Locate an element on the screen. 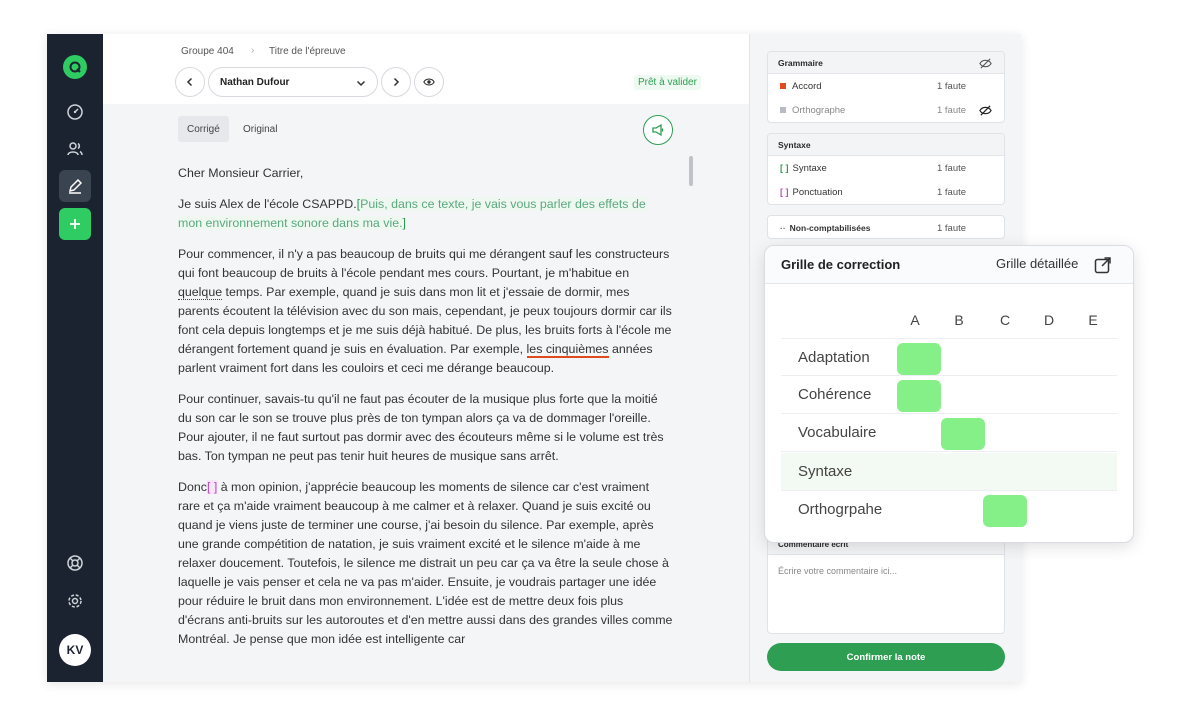 The height and width of the screenshot is (724, 1180). dashboard-icon is located at coordinates (75, 112).